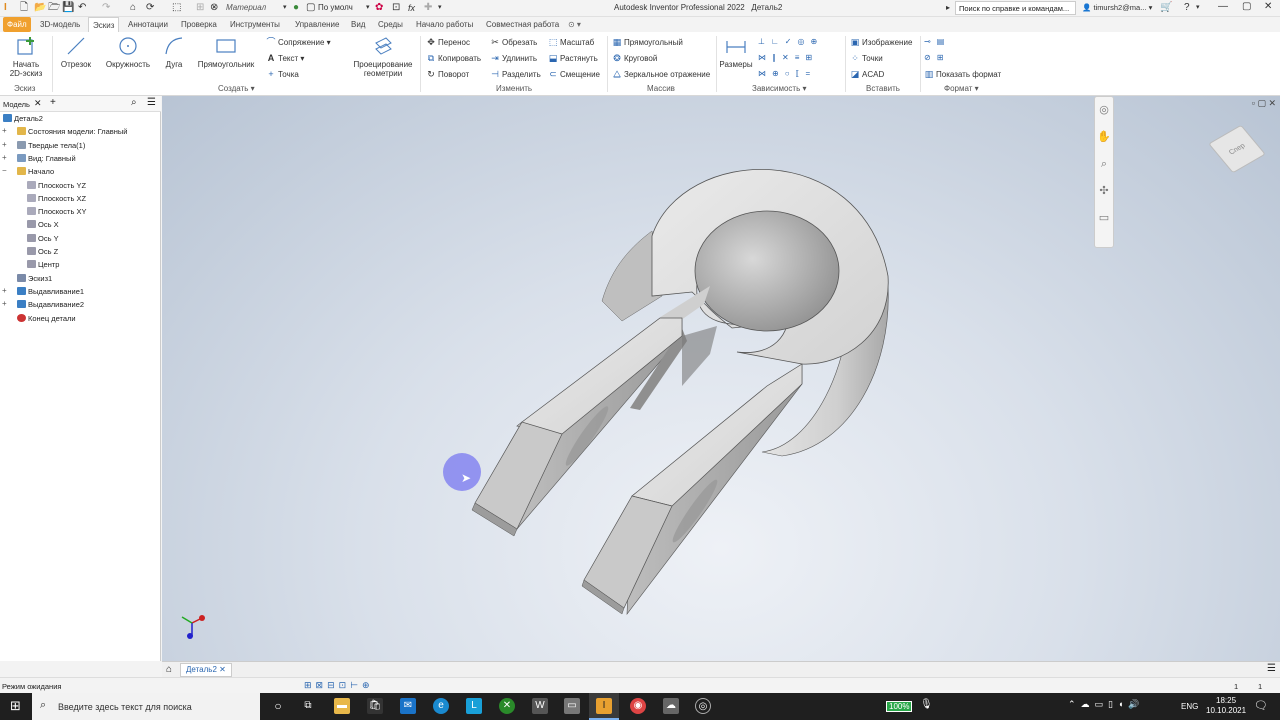  What do you see at coordinates (236, 88) in the screenshot?
I see `panel-label-create: Создать ▾` at bounding box center [236, 88].